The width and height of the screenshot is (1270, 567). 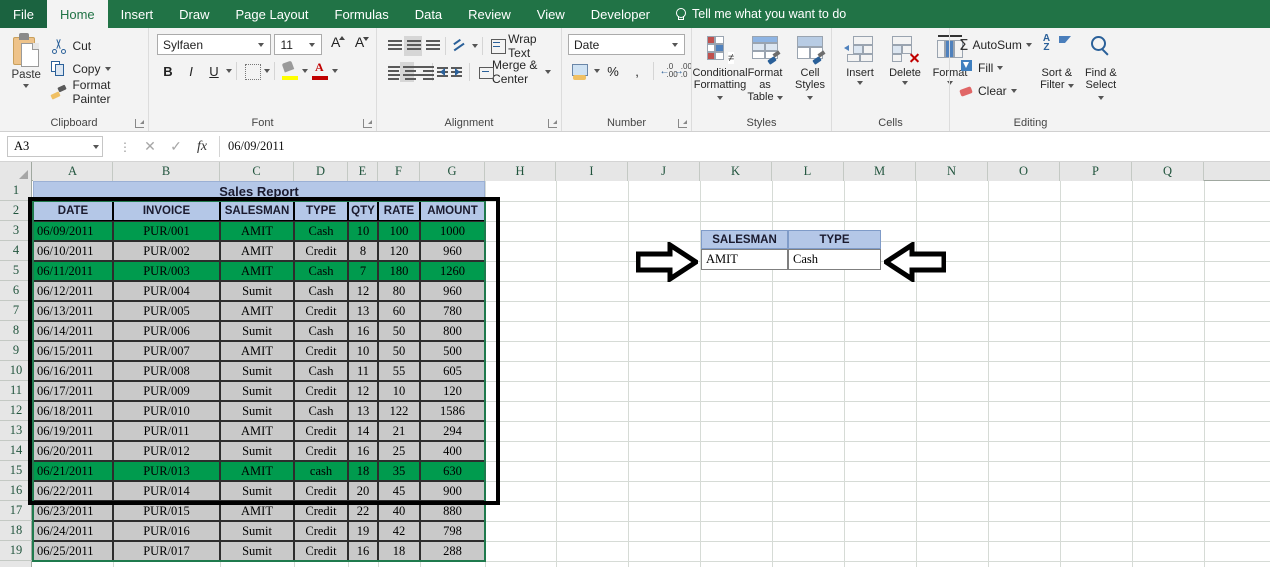 I want to click on number-dialog-launcher, so click(x=682, y=123).